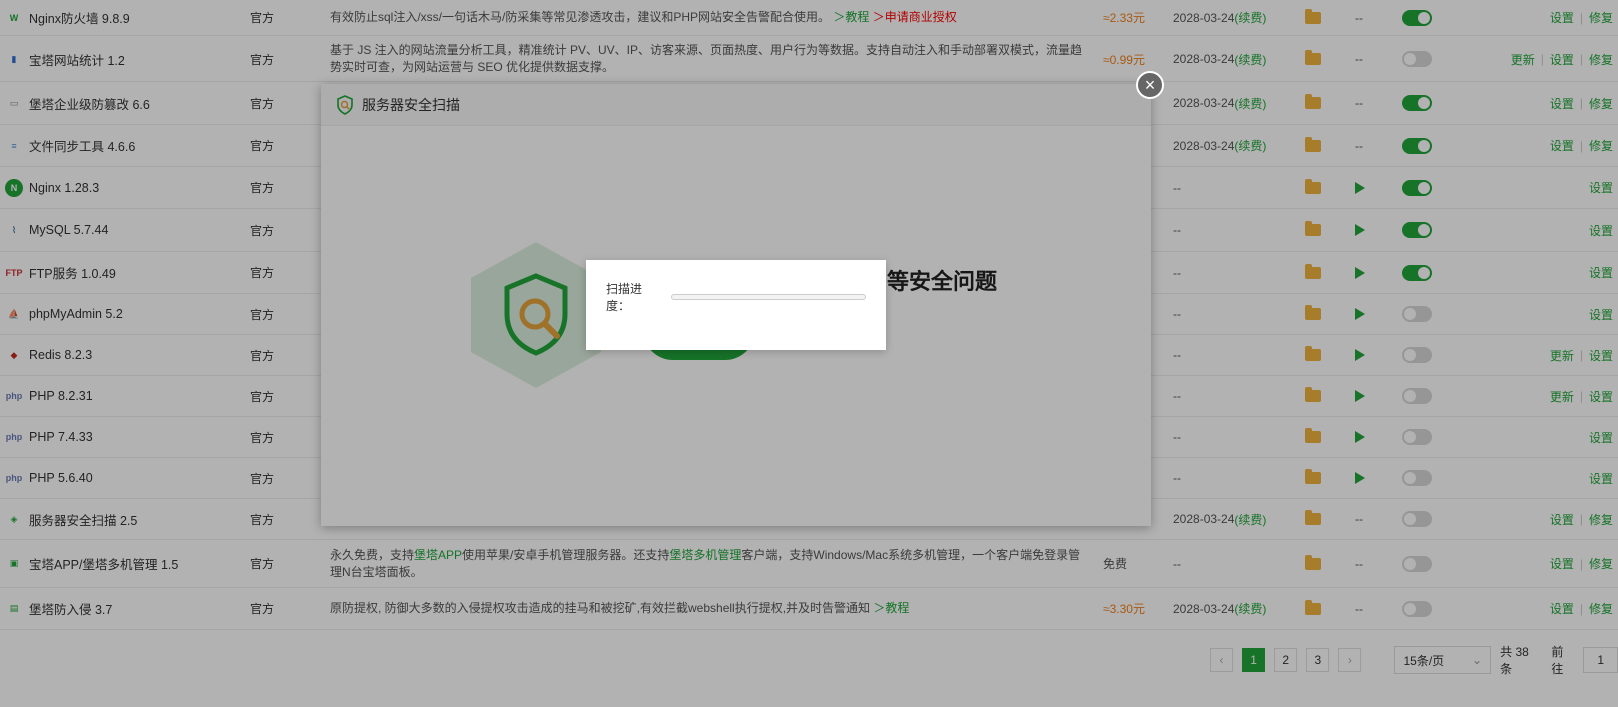 The height and width of the screenshot is (707, 1618). I want to click on close-dialog-button: ×, so click(1150, 85).